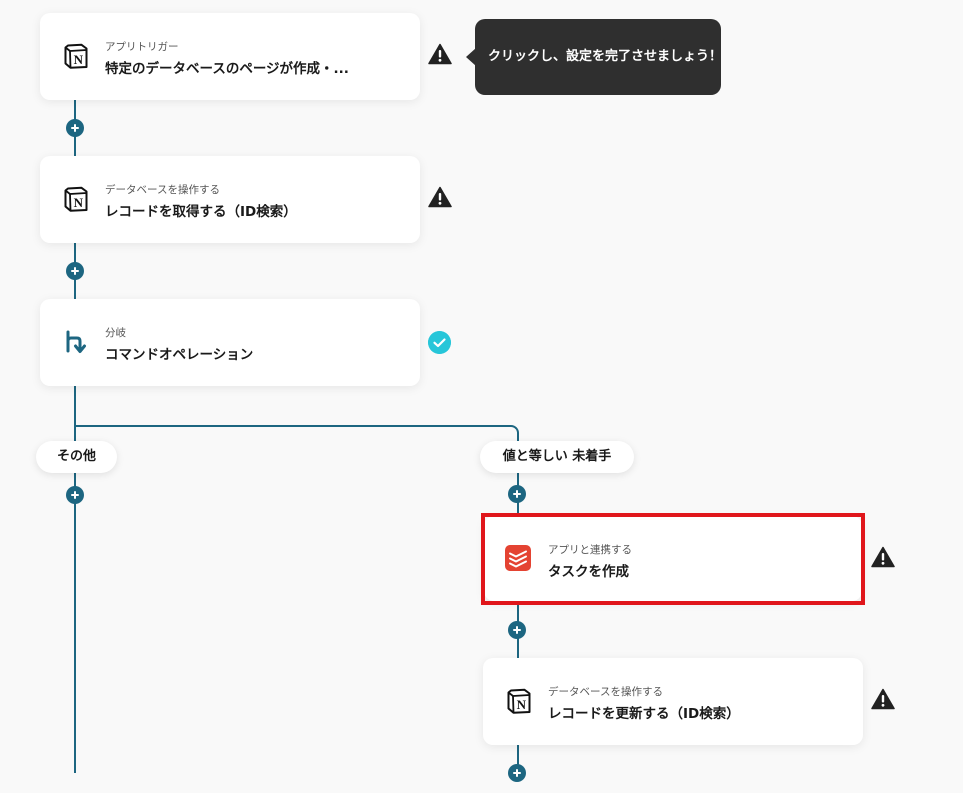 This screenshot has height=793, width=963. Describe the element at coordinates (201, 212) in the screenshot. I see `step-title: レコードを取得する（ID検索）` at that location.